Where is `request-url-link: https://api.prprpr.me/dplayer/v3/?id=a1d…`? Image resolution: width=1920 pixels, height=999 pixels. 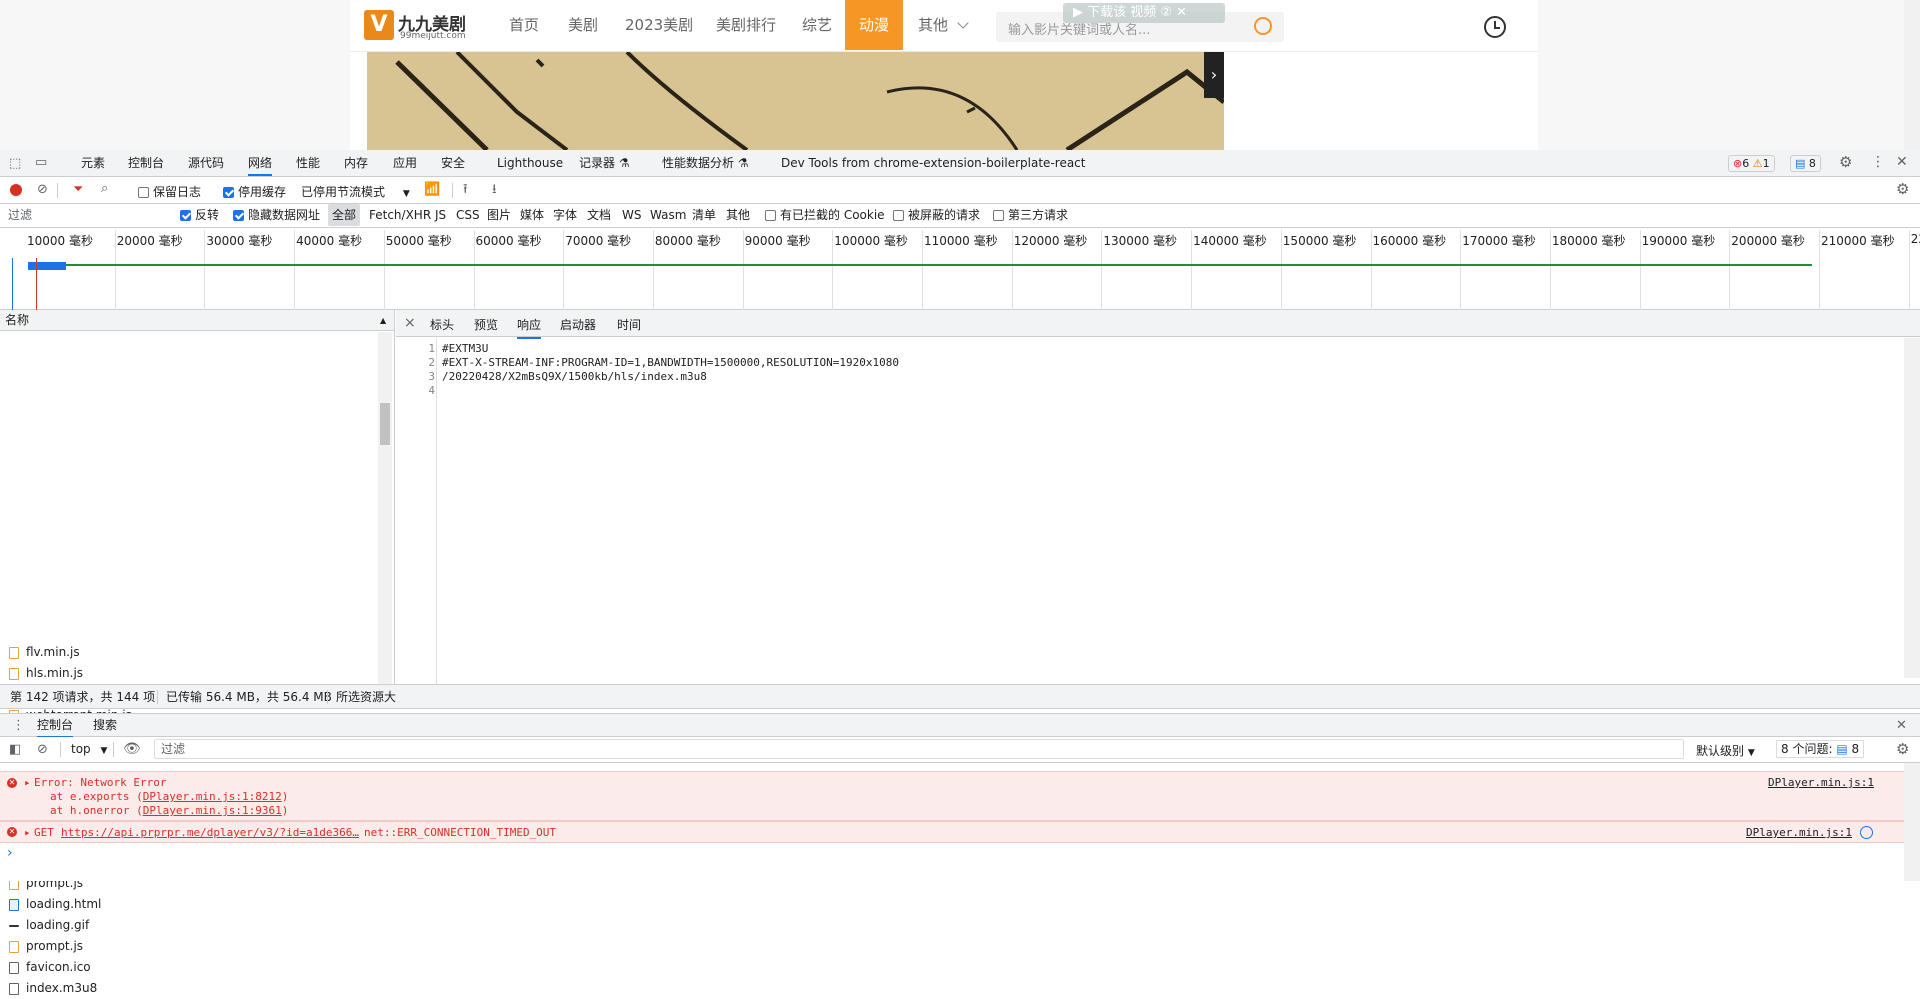 request-url-link: https://api.prprpr.me/dplayer/v3/?id=a1d… is located at coordinates (210, 832).